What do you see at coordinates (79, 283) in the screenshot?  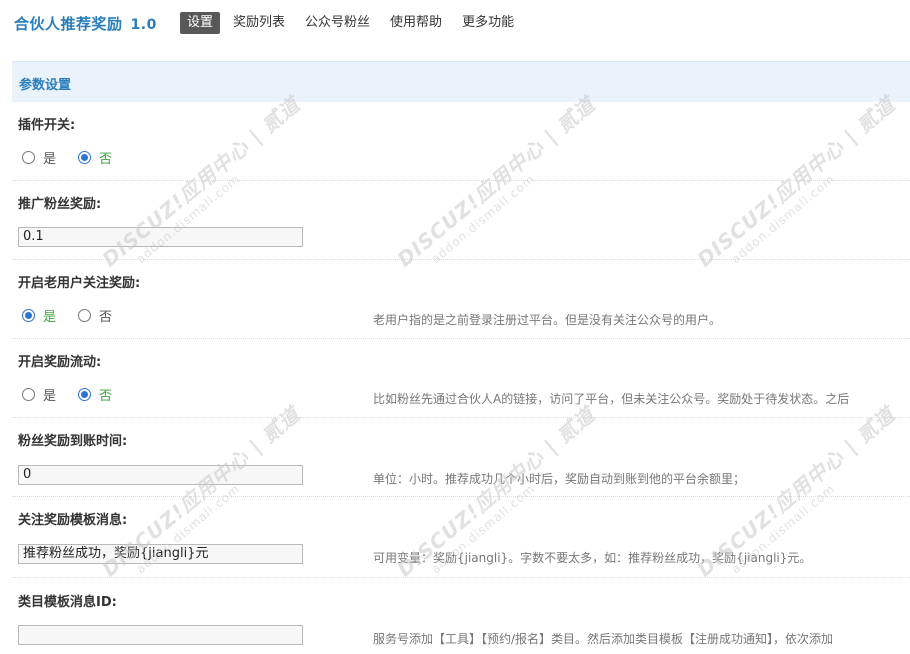 I see `setting-label: 开启老用户关注奖励:` at bounding box center [79, 283].